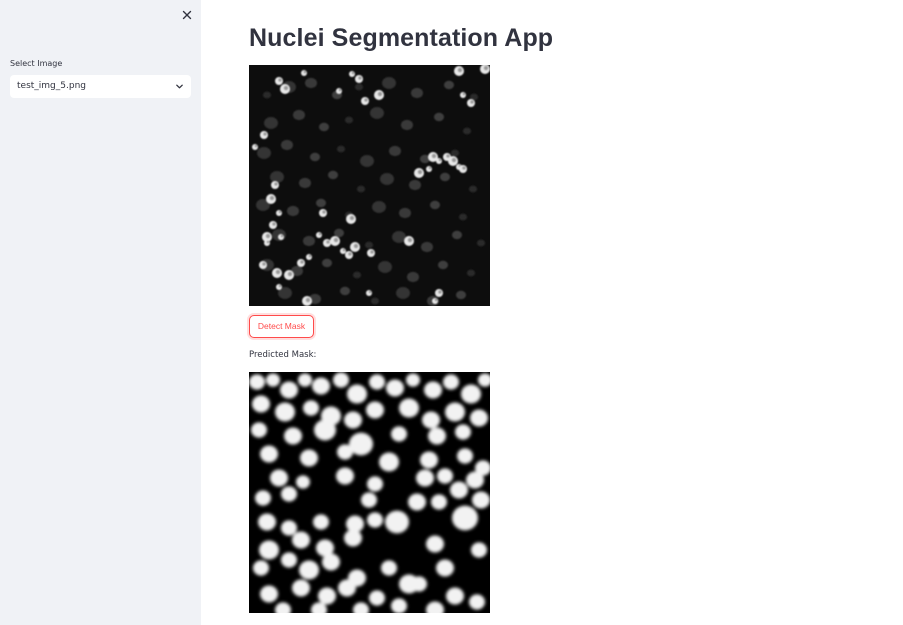 This screenshot has height=625, width=903. What do you see at coordinates (36, 63) in the screenshot?
I see `select-image-label: Select Image` at bounding box center [36, 63].